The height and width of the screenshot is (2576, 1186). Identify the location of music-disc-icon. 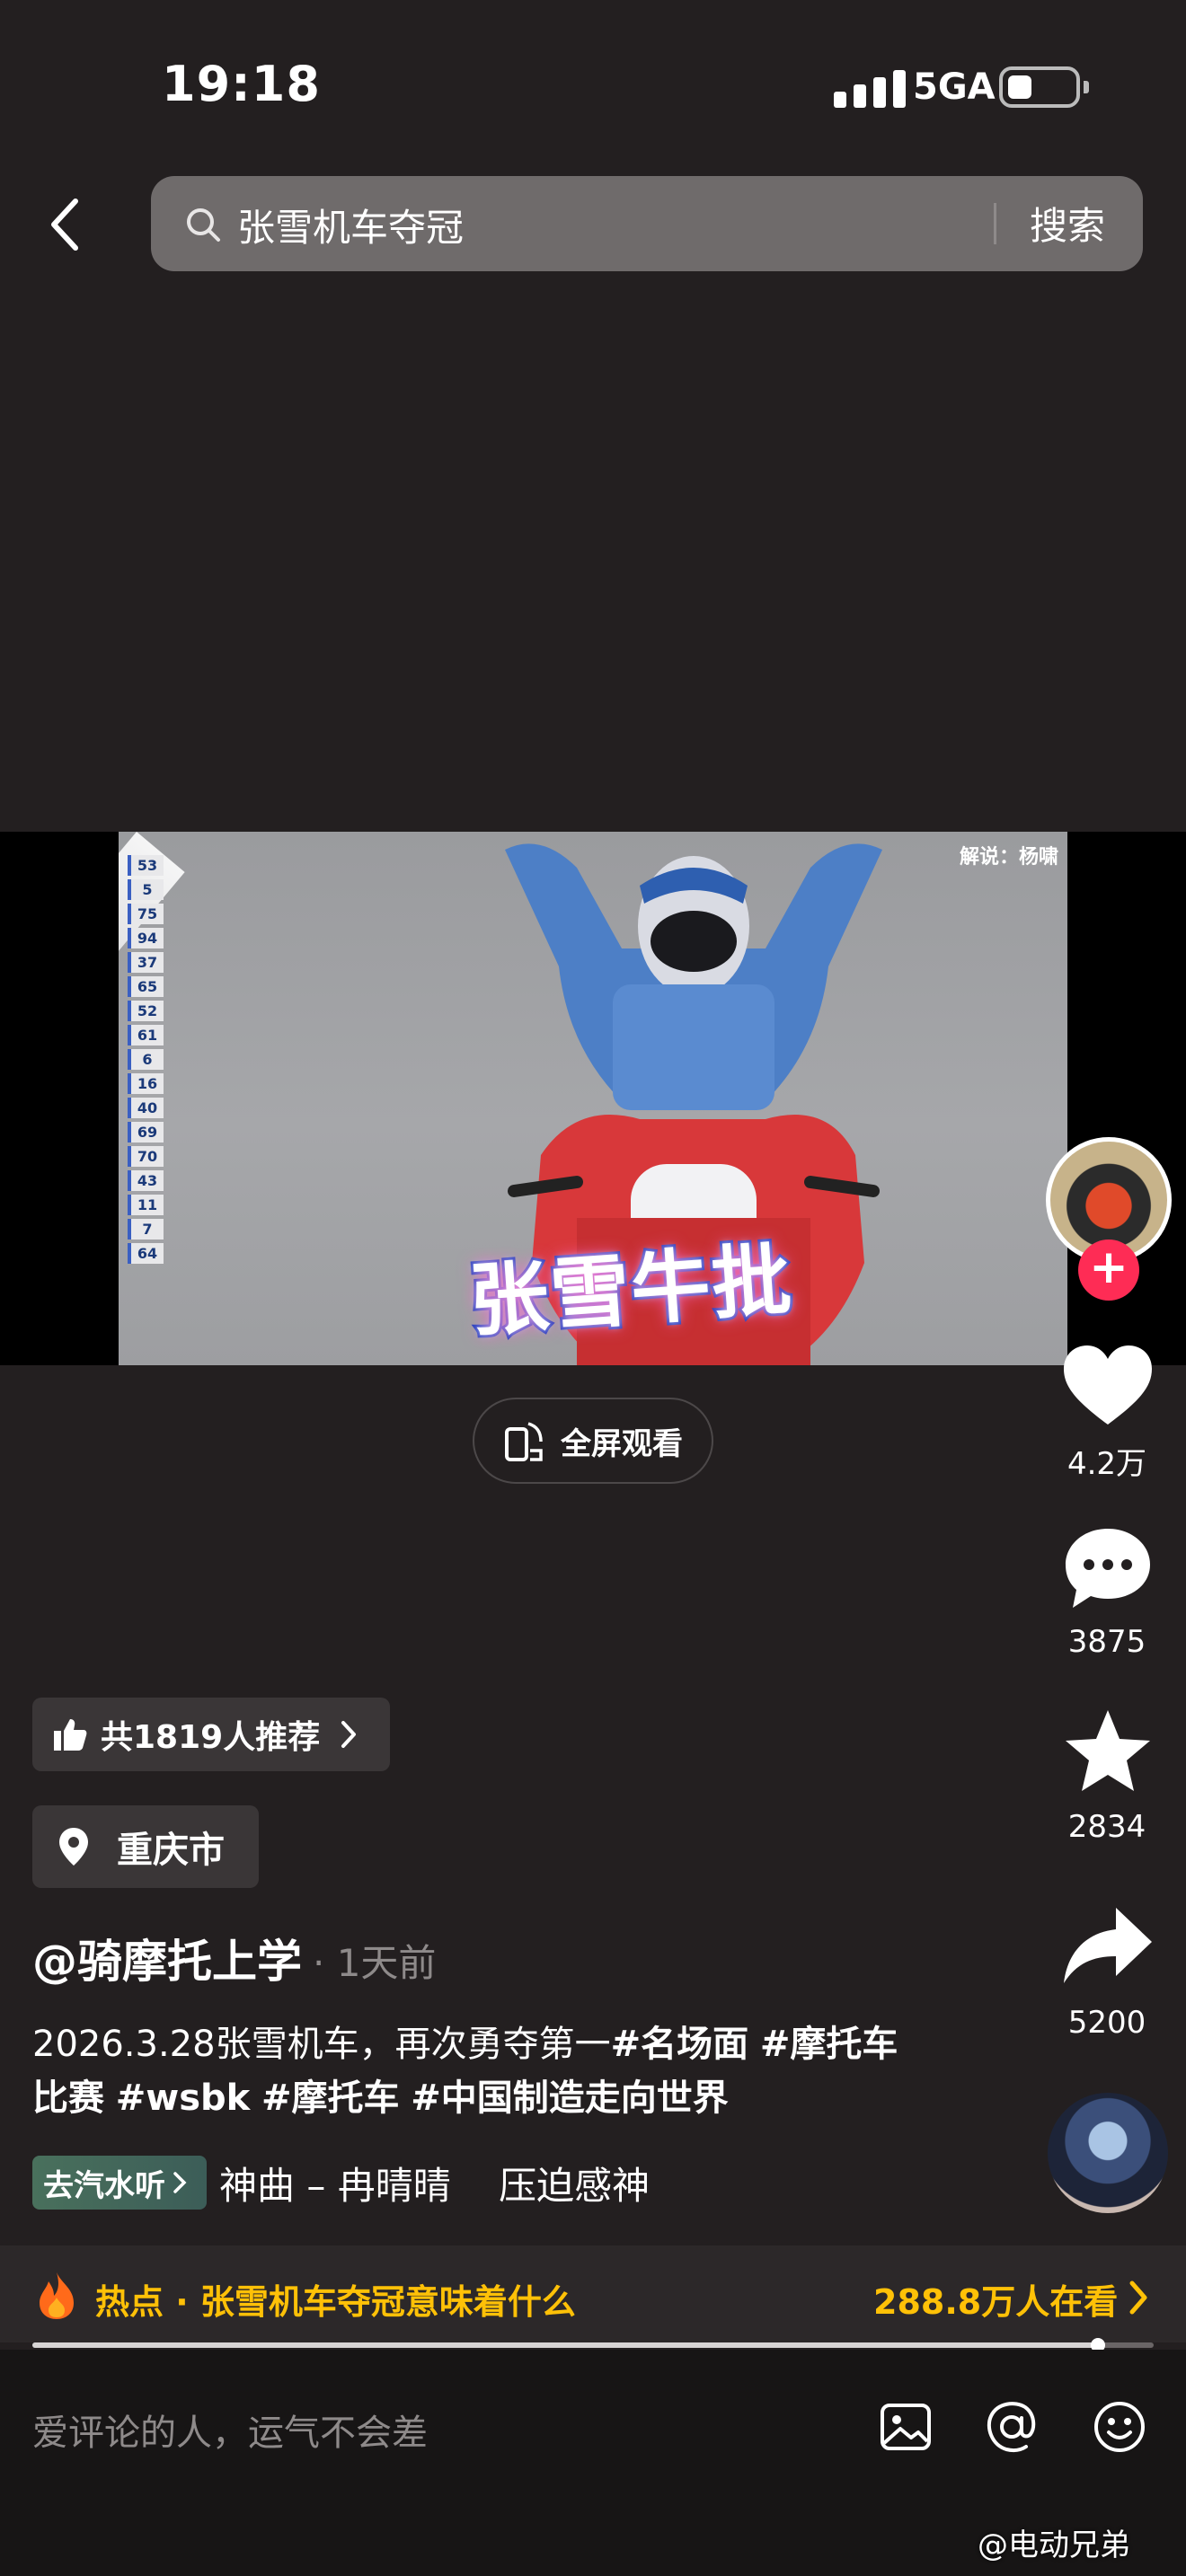
(1108, 2153).